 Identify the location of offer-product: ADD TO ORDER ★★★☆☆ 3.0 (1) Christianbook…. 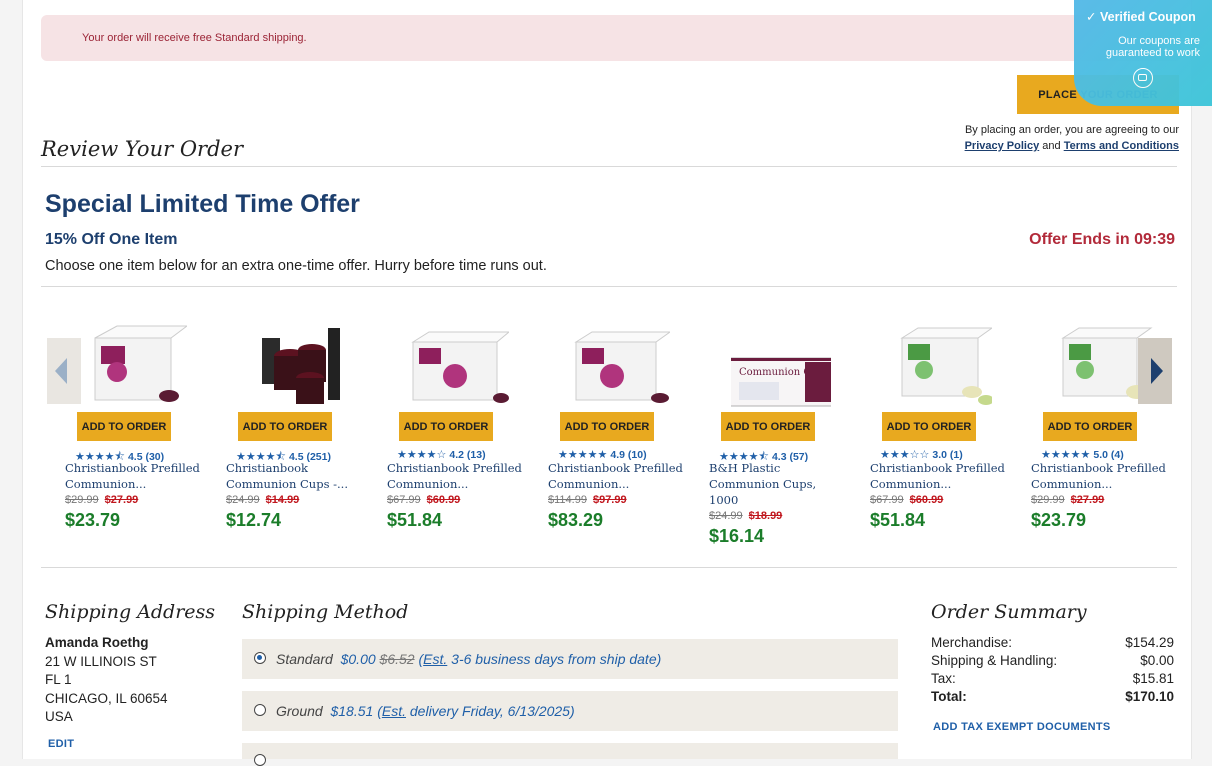
(940, 435).